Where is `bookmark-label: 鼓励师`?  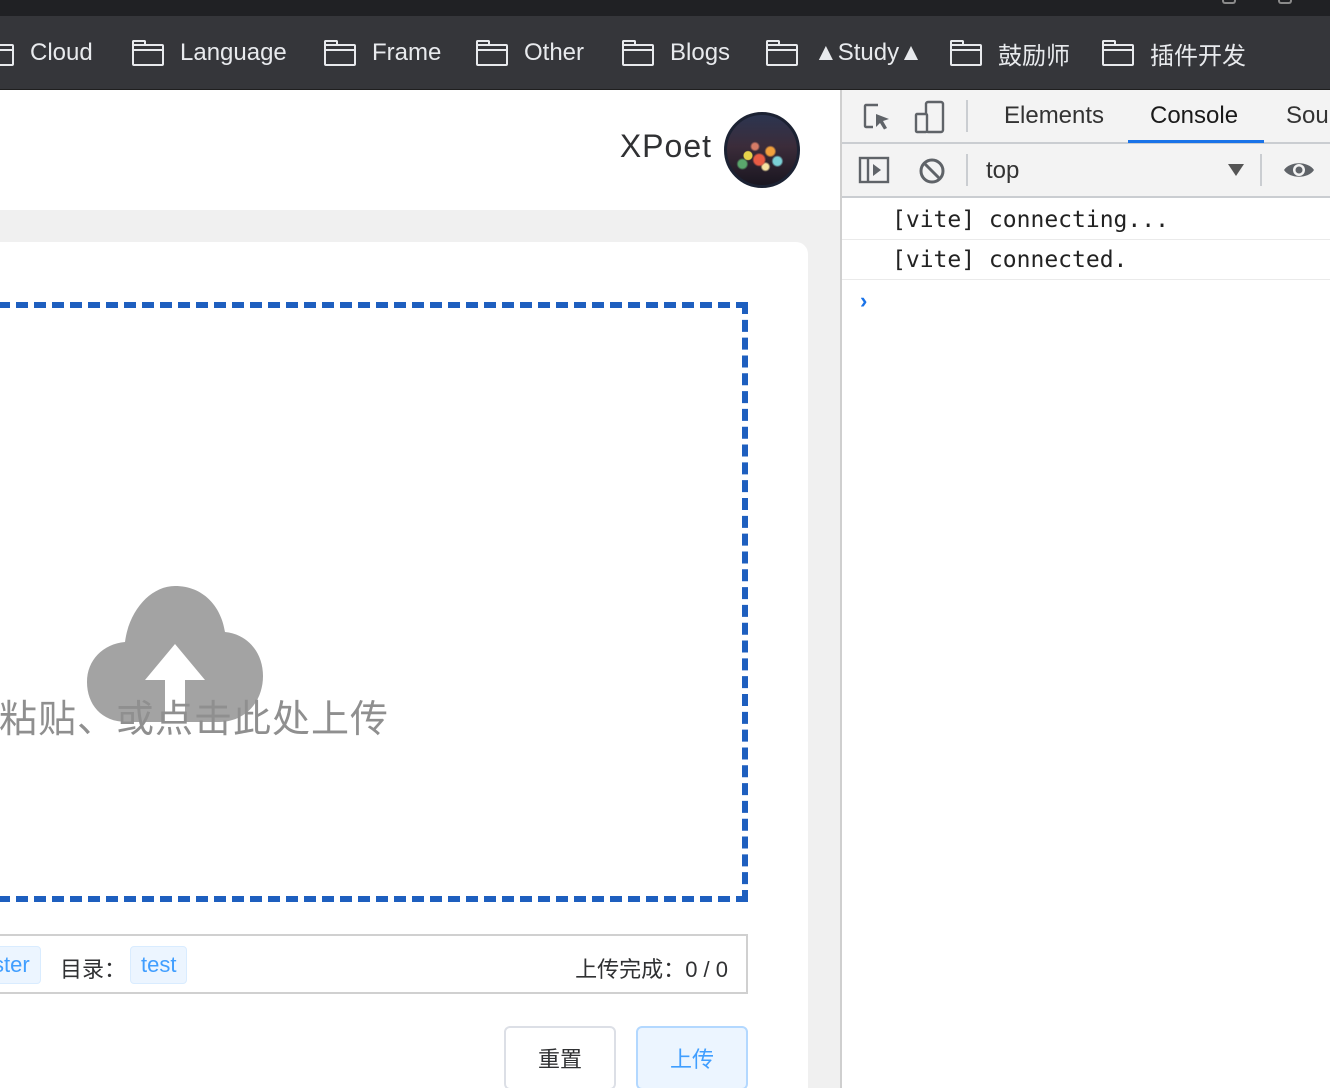 bookmark-label: 鼓励师 is located at coordinates (1034, 56).